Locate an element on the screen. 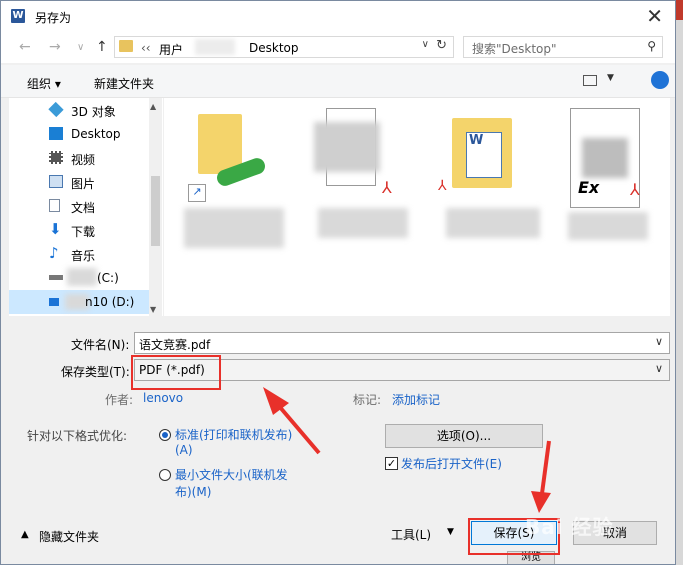  cube-icon is located at coordinates (56, 109).